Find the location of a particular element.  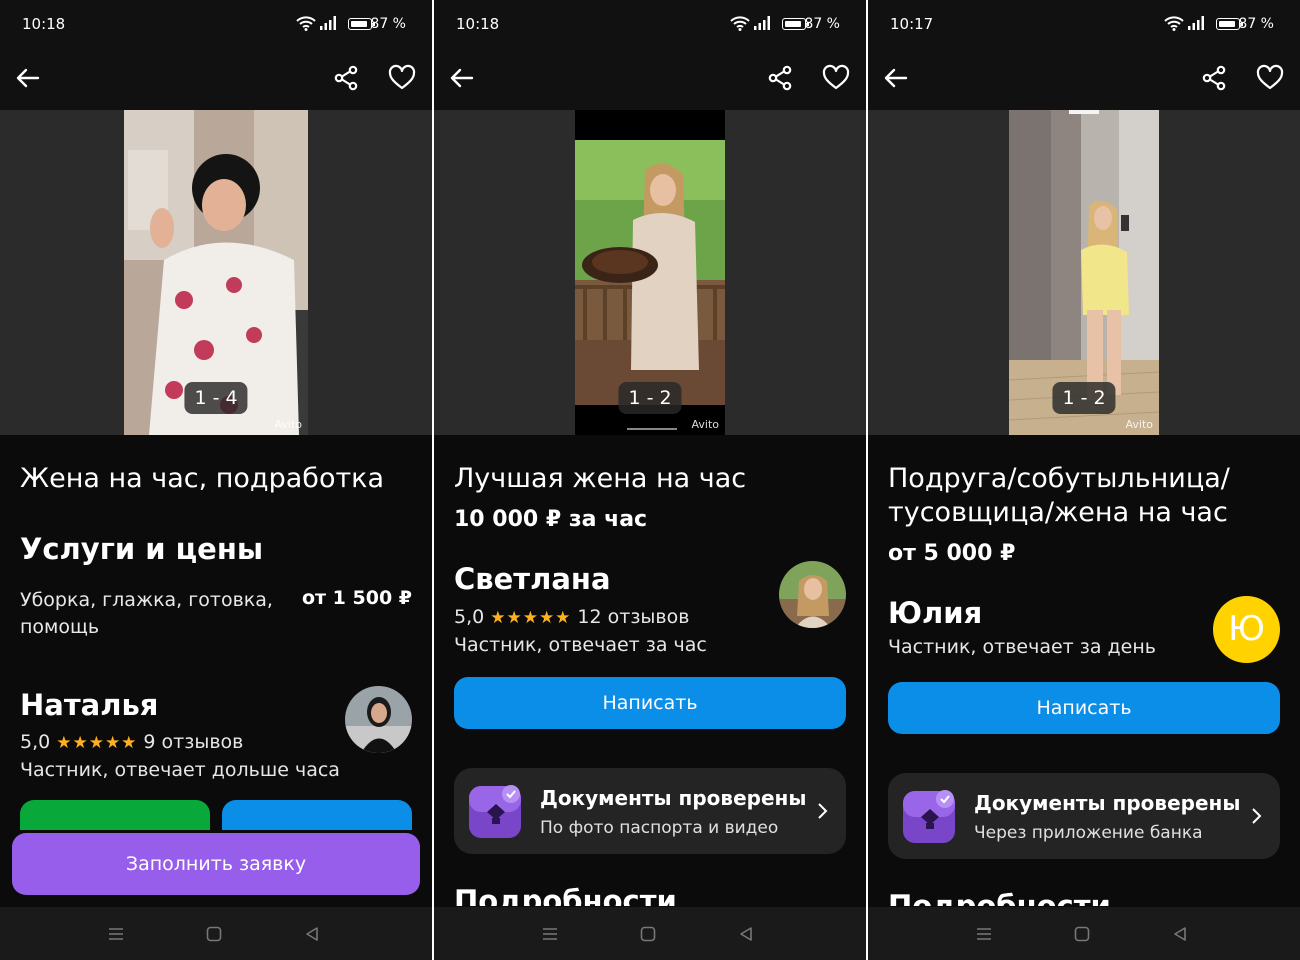

status-bar: 10:17 87 % is located at coordinates (1084, 22).